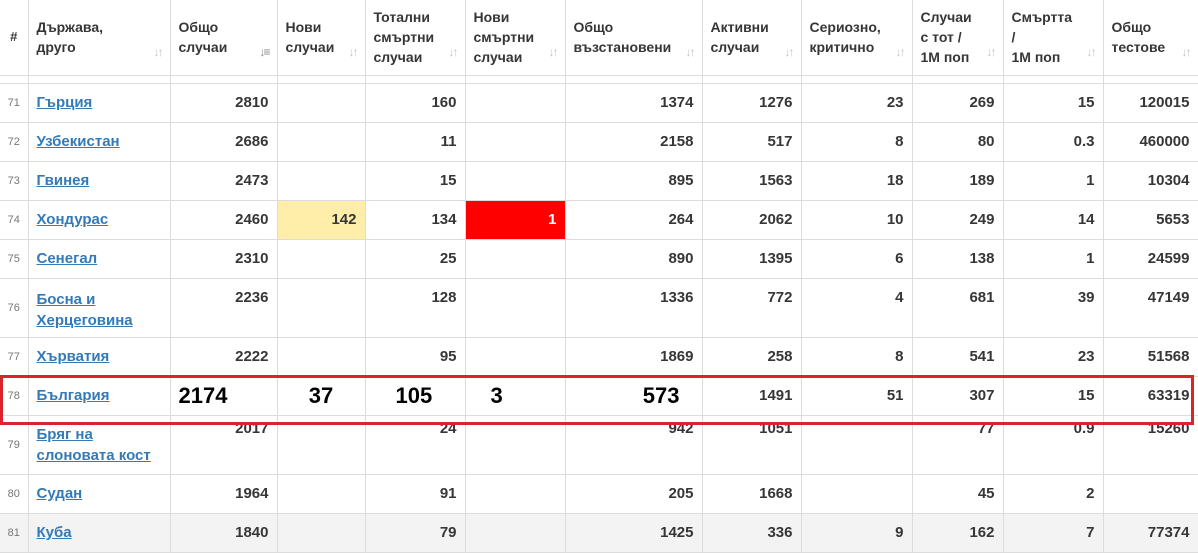 The image size is (1198, 553). I want to click on country-link: Хърватия, so click(73, 356).